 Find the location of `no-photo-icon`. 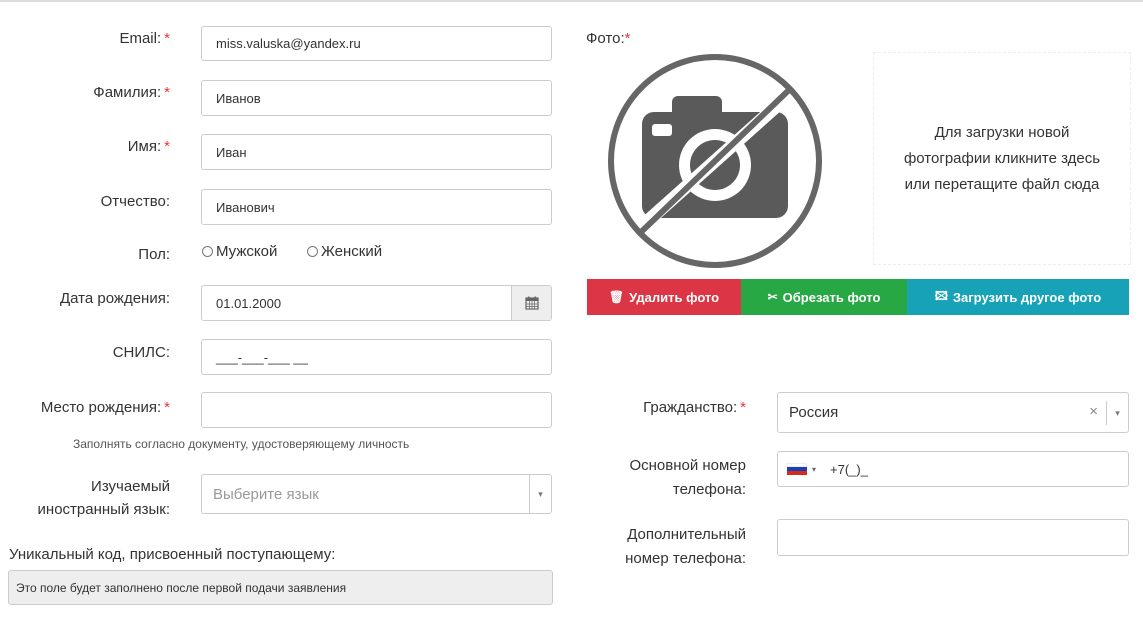

no-photo-icon is located at coordinates (715, 161).